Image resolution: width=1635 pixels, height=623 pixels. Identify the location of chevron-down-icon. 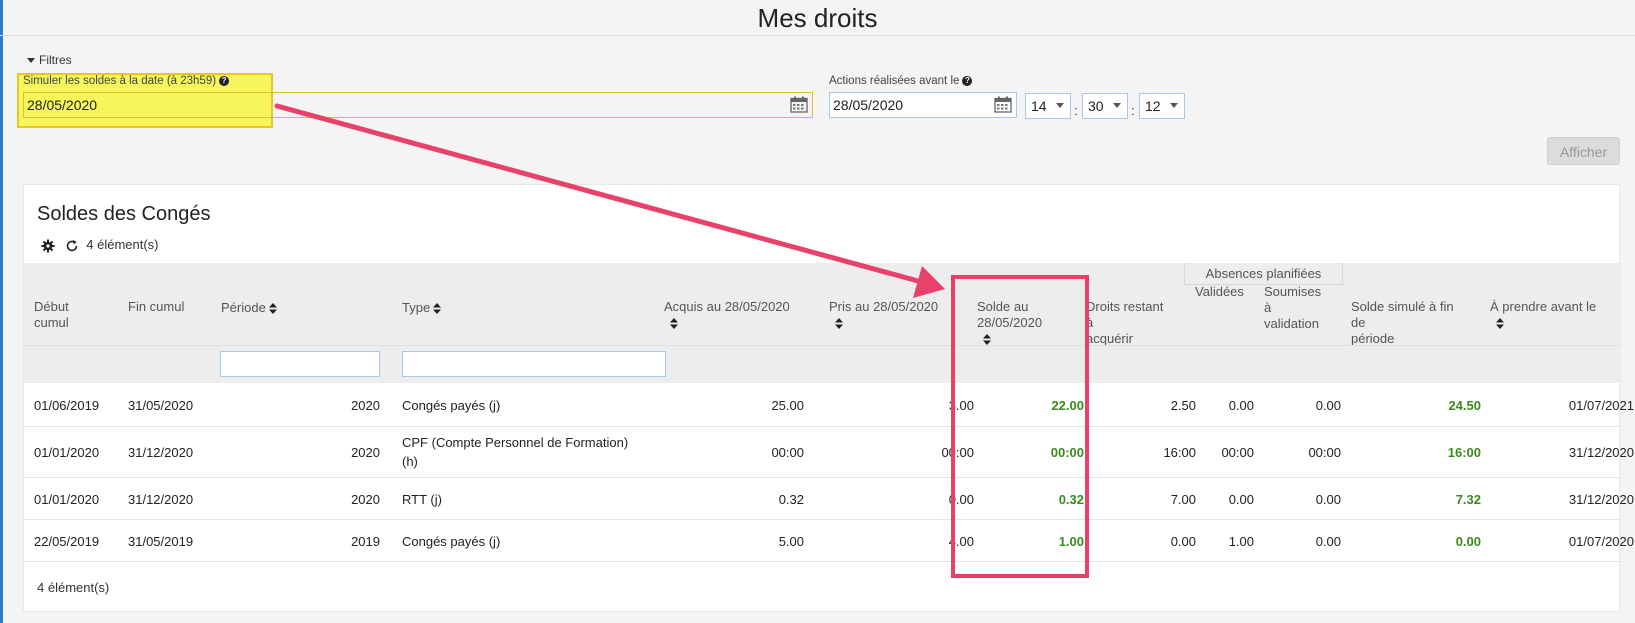
(1060, 105).